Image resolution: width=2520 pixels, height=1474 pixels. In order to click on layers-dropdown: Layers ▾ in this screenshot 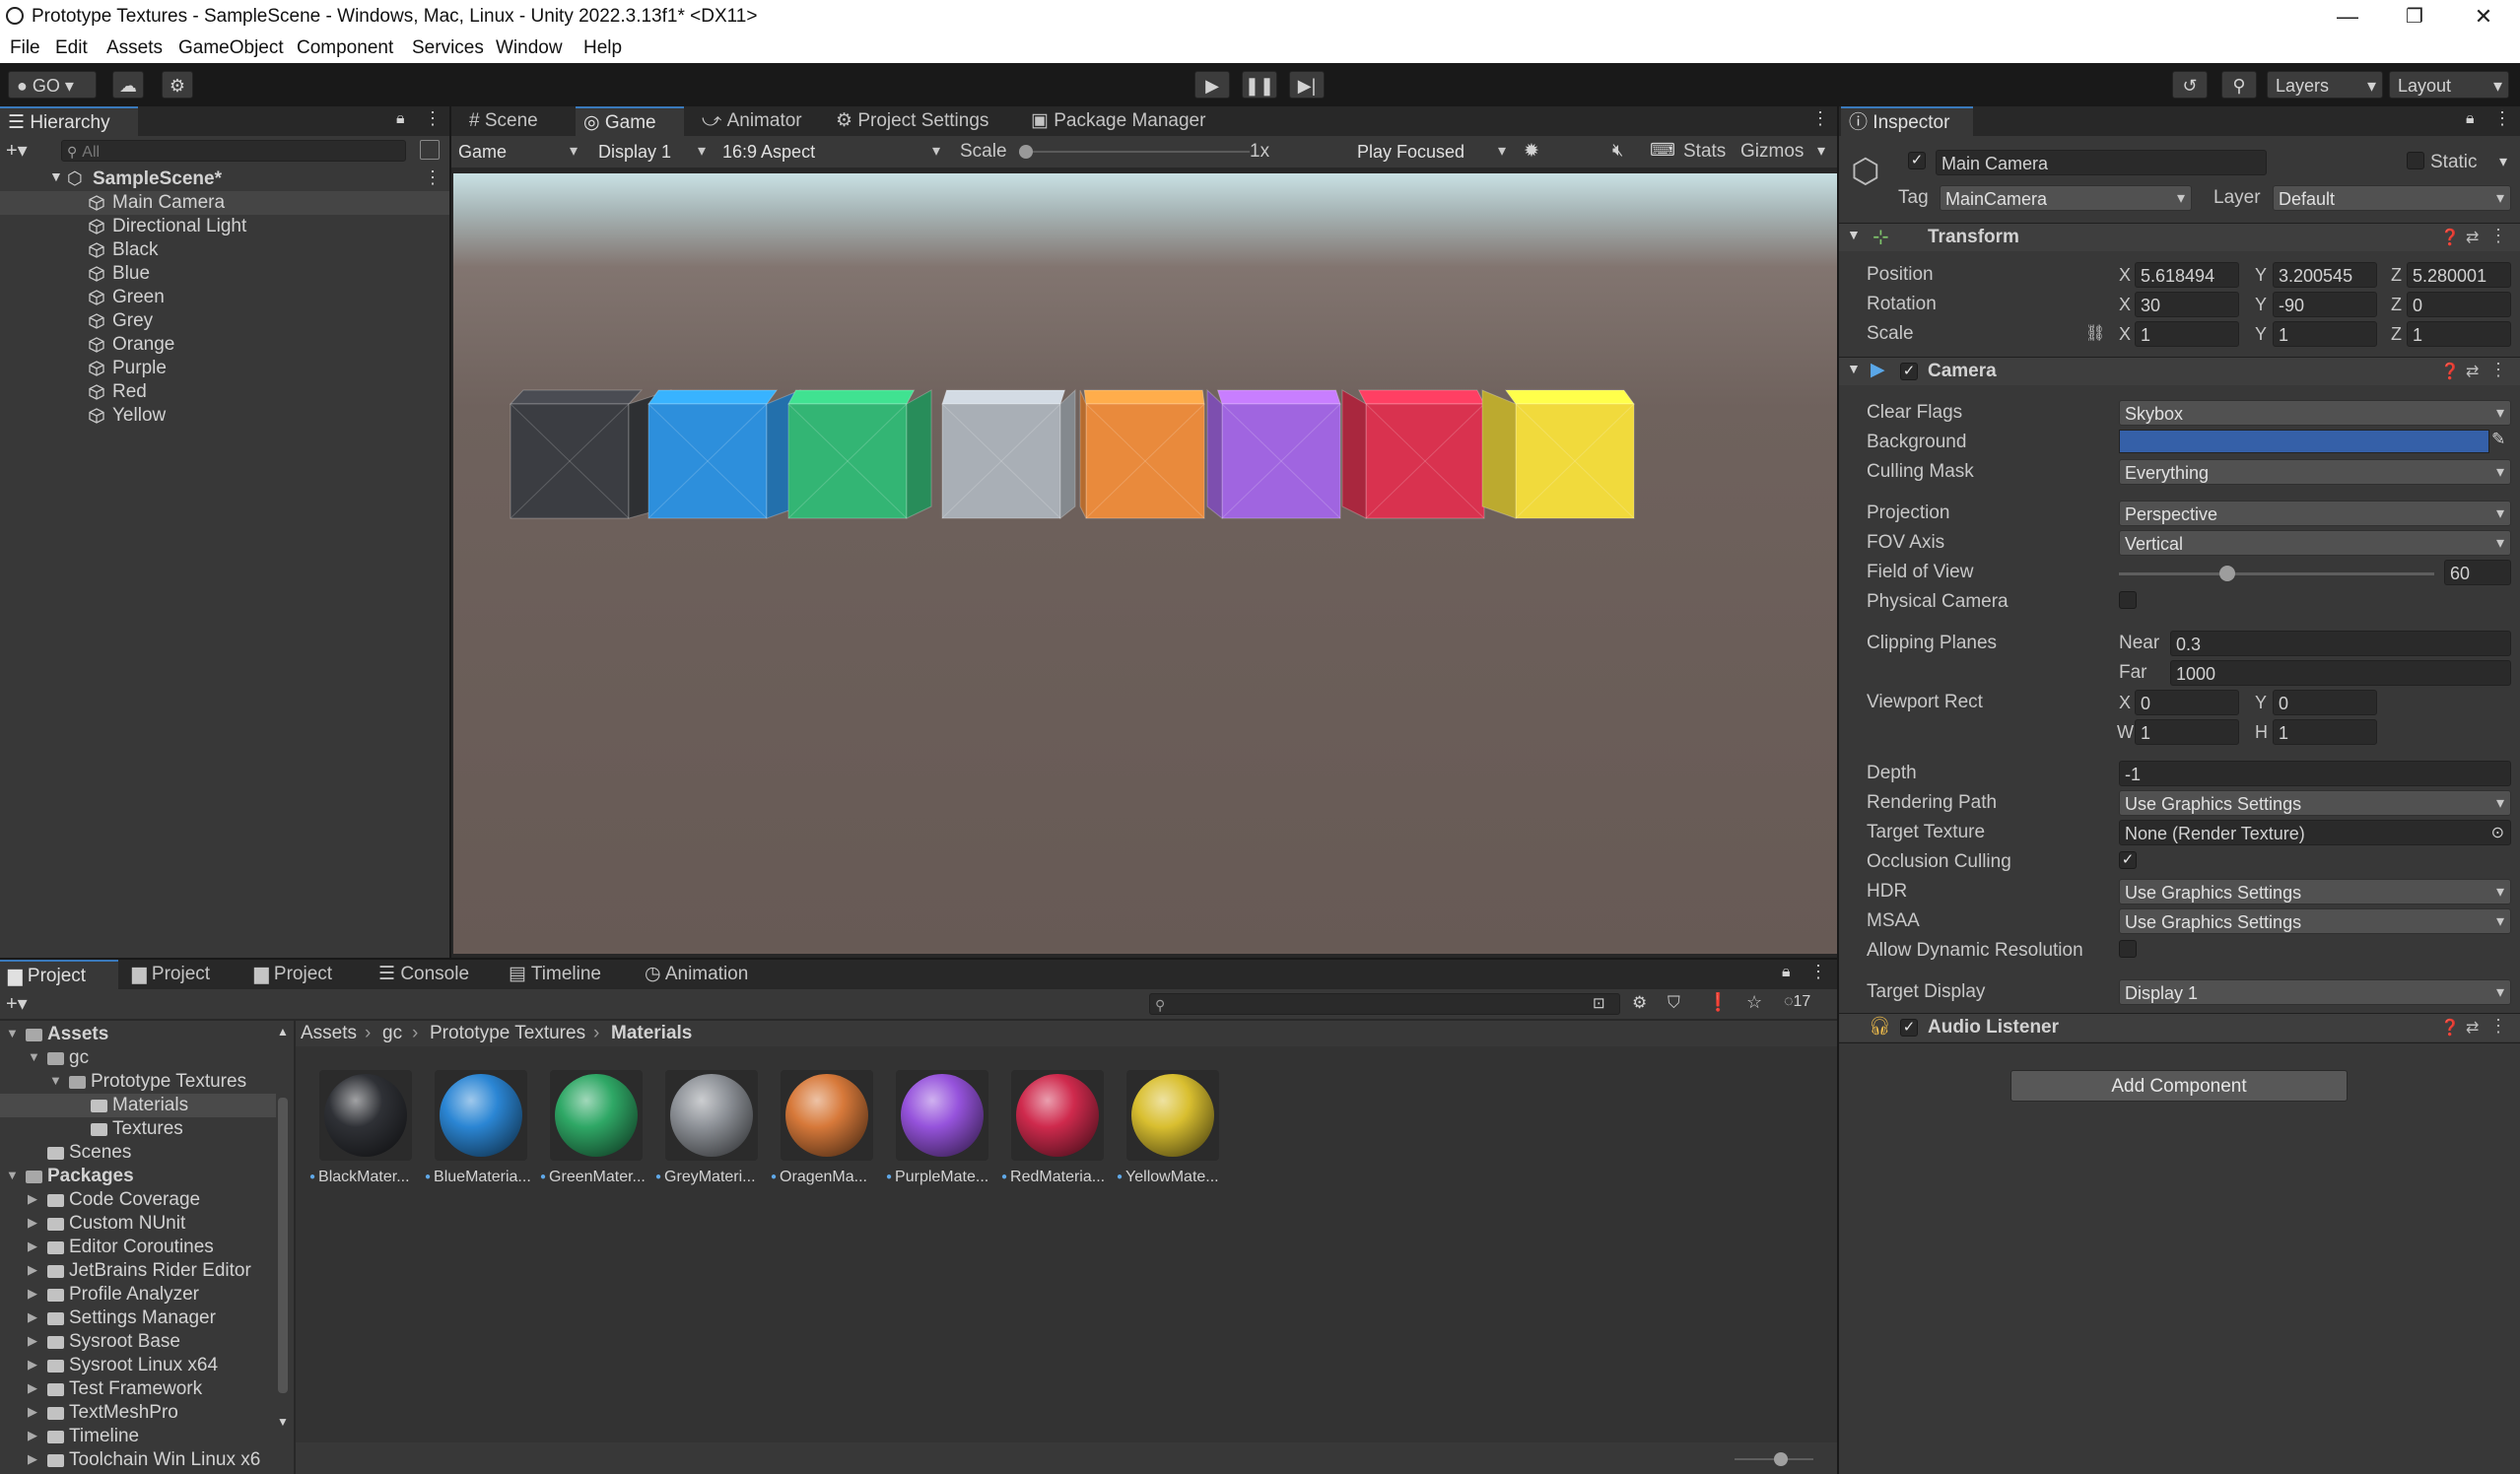, I will do `click(2325, 85)`.